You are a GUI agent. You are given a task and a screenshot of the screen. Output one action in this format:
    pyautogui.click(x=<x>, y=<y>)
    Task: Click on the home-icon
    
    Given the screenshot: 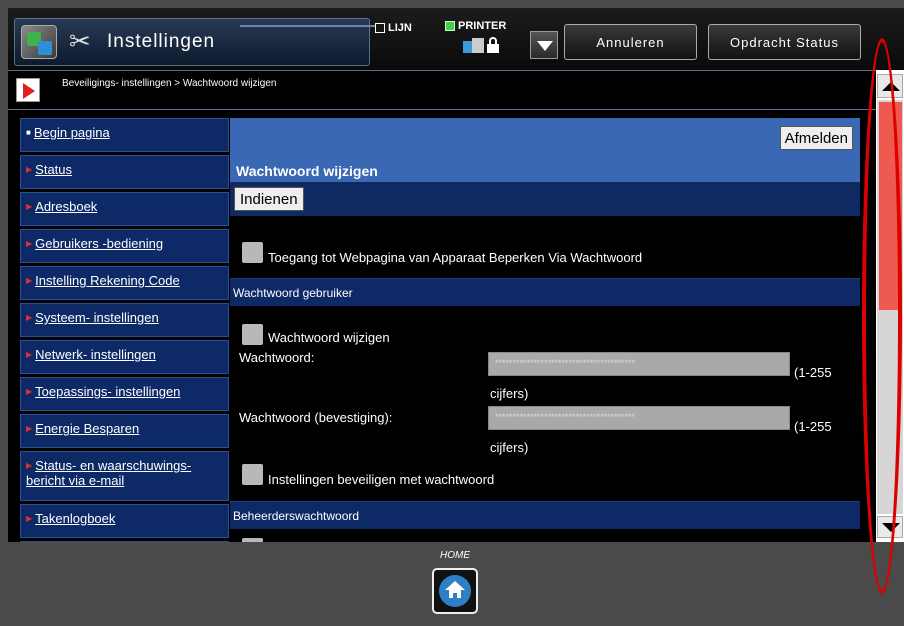 What is the action you would take?
    pyautogui.click(x=455, y=591)
    